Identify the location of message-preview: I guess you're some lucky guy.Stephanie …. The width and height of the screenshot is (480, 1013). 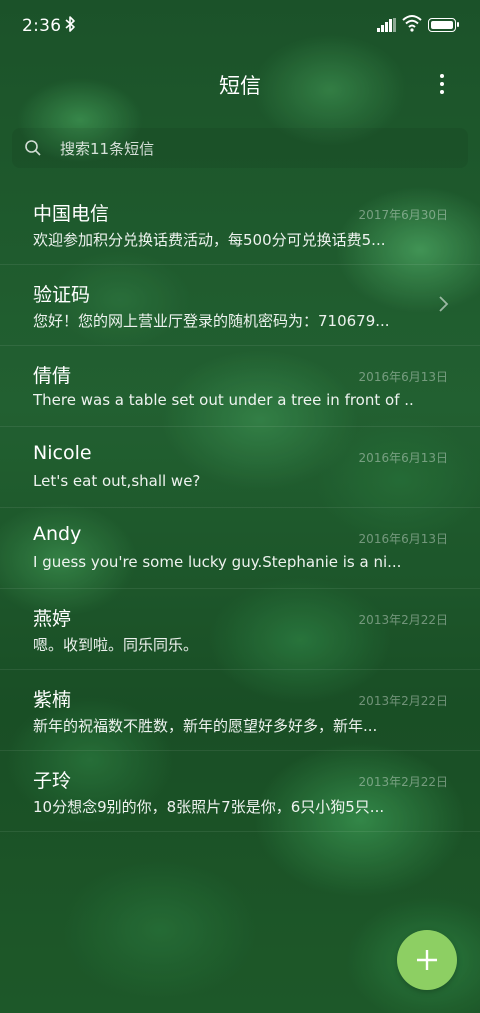
(217, 562).